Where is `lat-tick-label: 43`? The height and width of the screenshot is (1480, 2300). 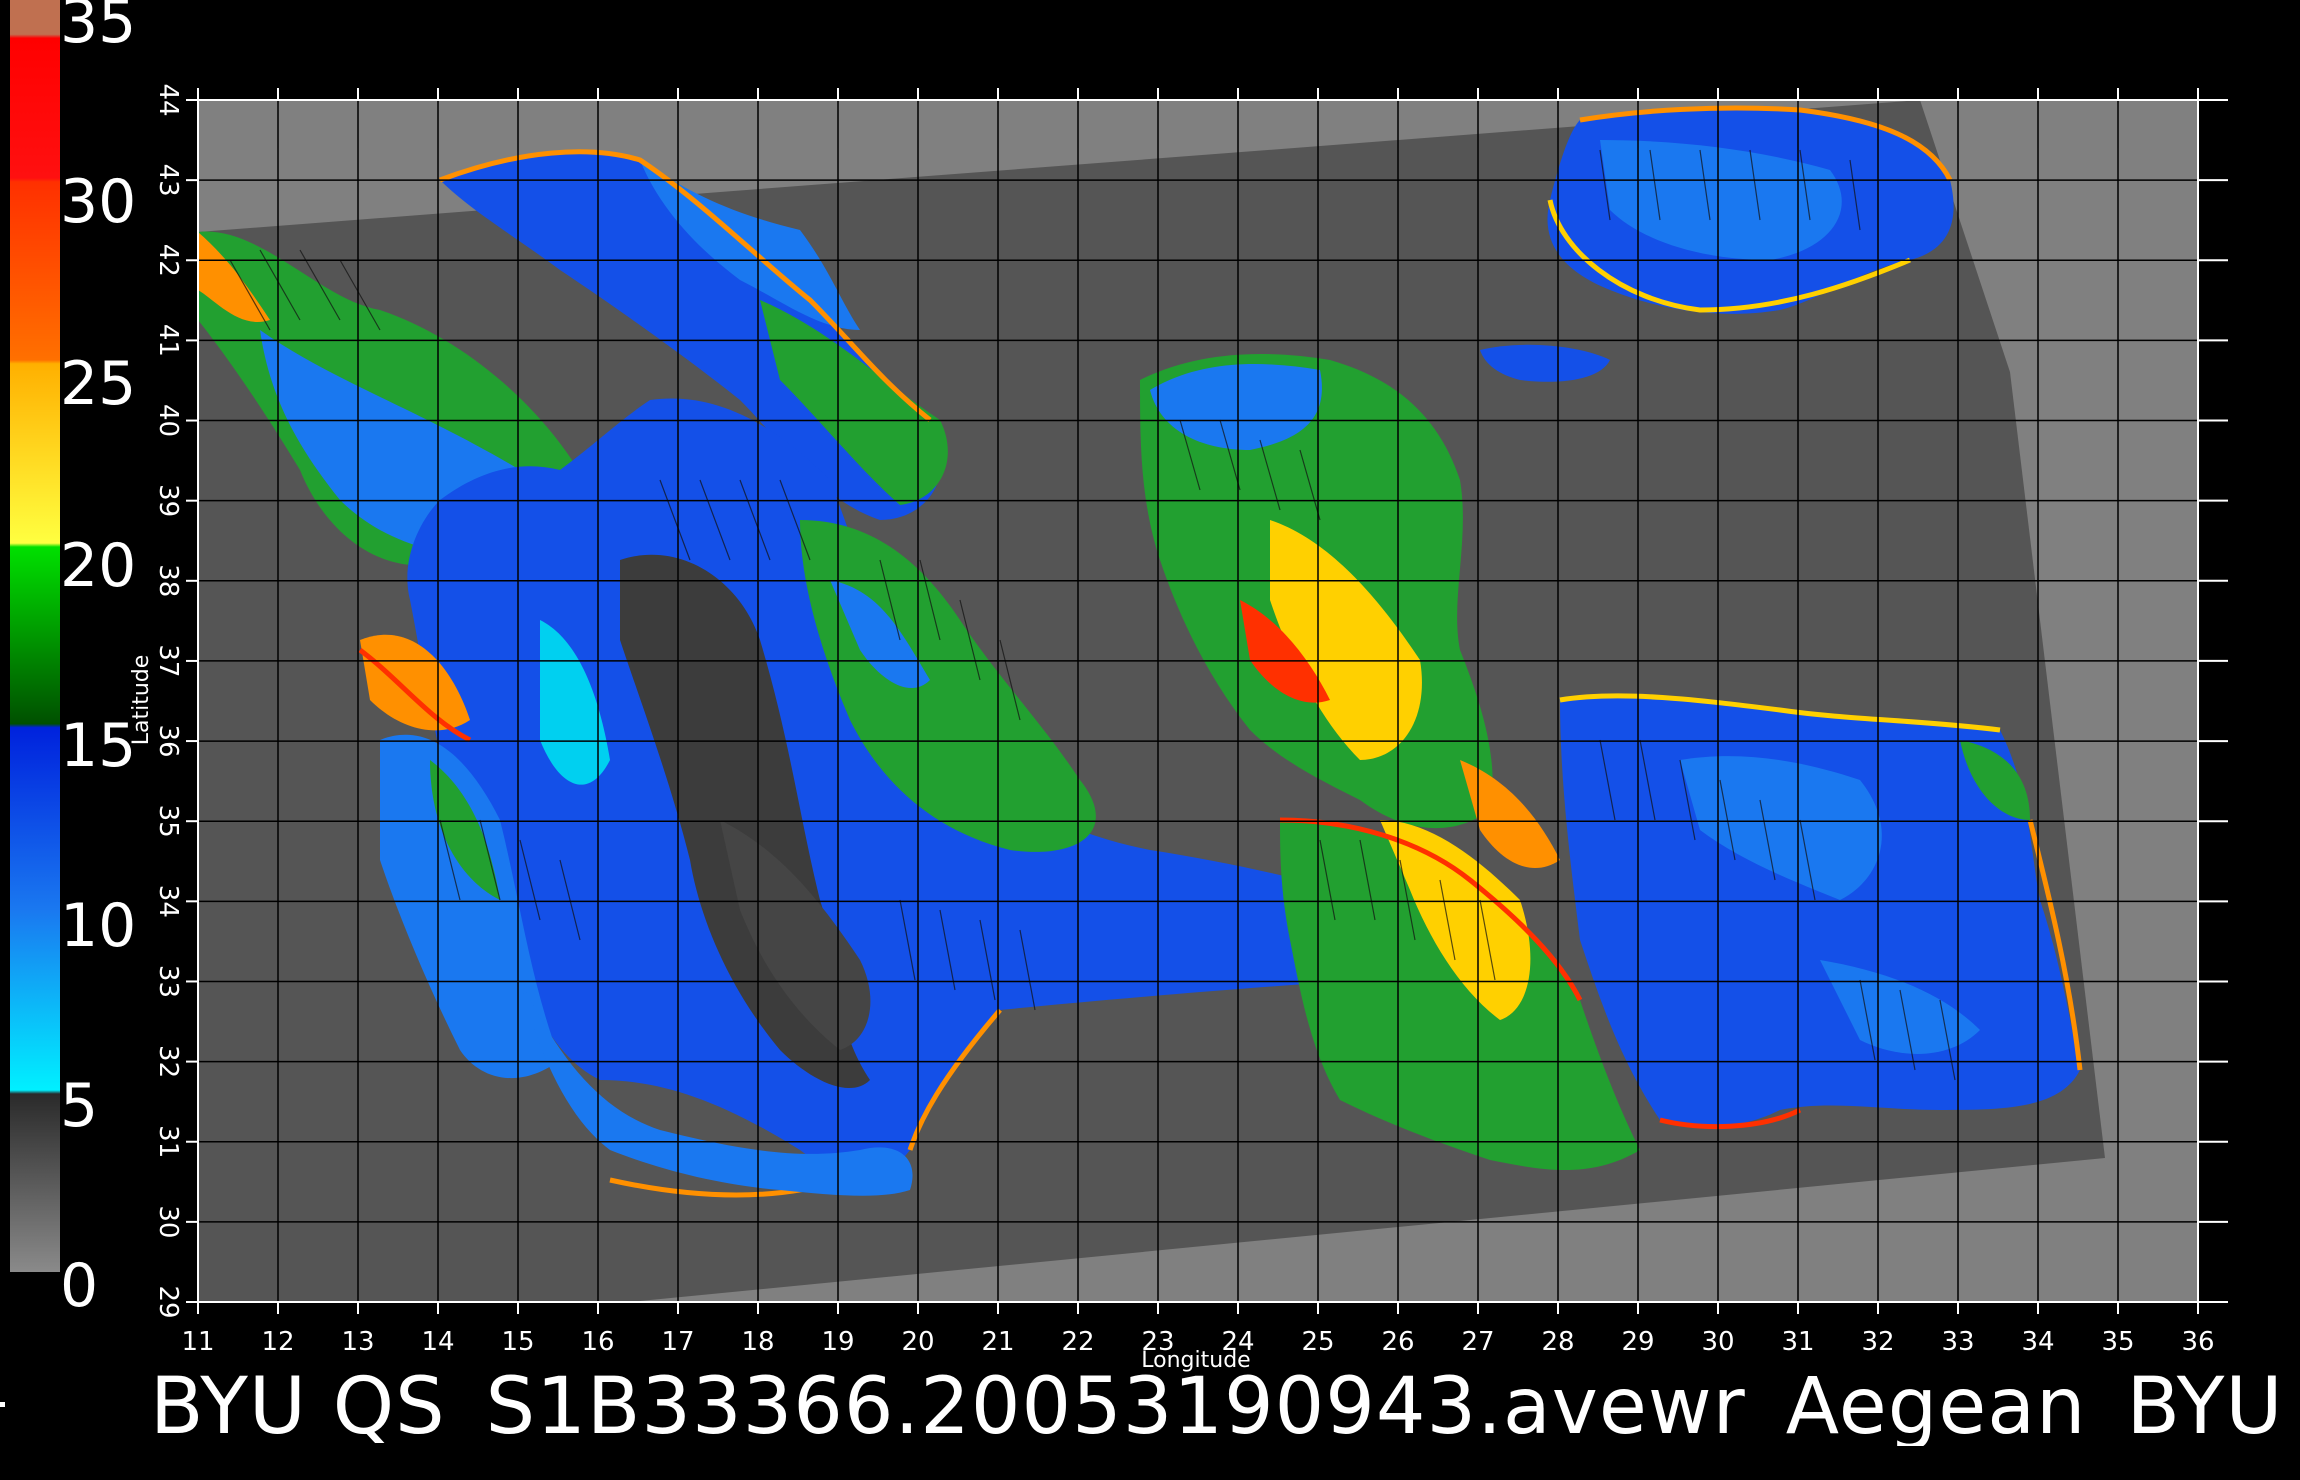
lat-tick-label: 43 is located at coordinates (168, 180).